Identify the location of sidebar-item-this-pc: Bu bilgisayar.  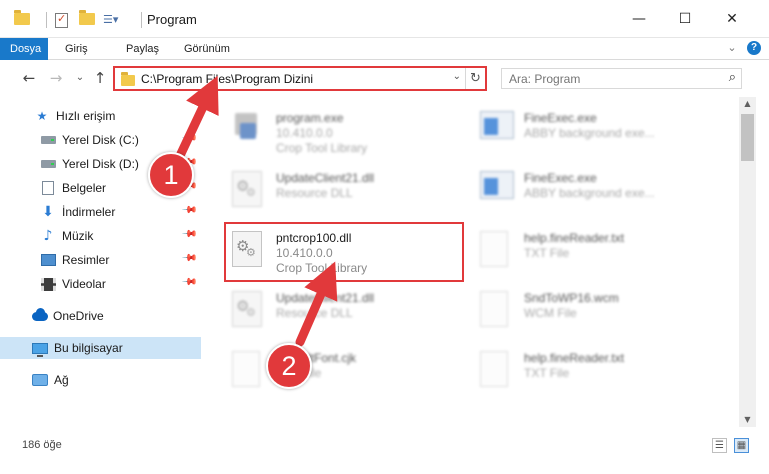
(100, 348).